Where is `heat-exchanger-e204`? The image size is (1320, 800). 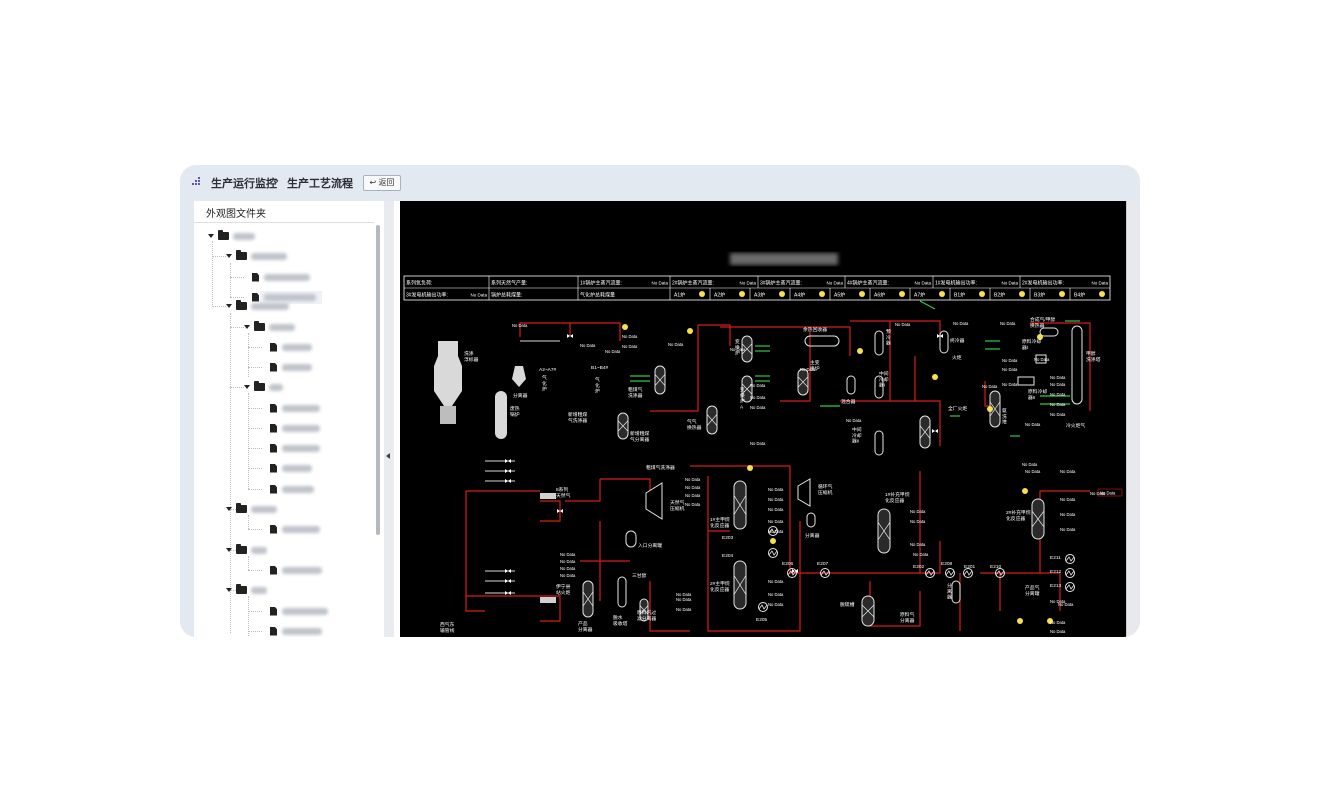
heat-exchanger-e204 is located at coordinates (773, 553).